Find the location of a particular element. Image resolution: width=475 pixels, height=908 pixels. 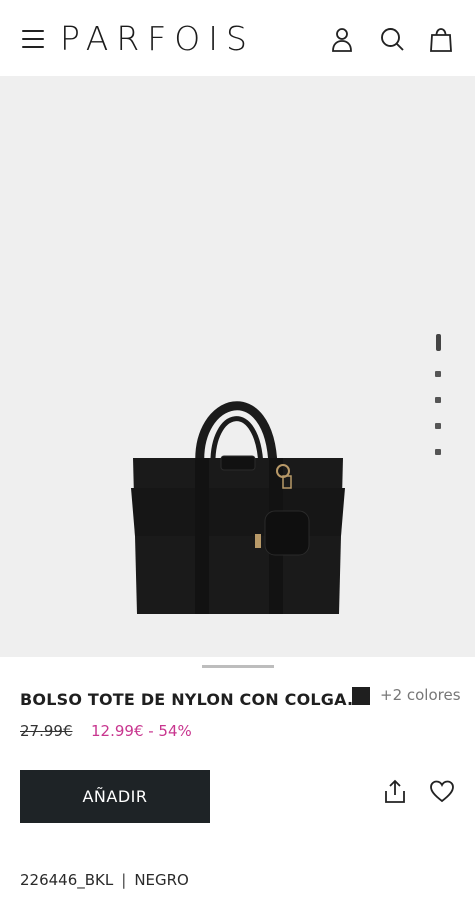

brand-logo: PARFOIS is located at coordinates (157, 39).